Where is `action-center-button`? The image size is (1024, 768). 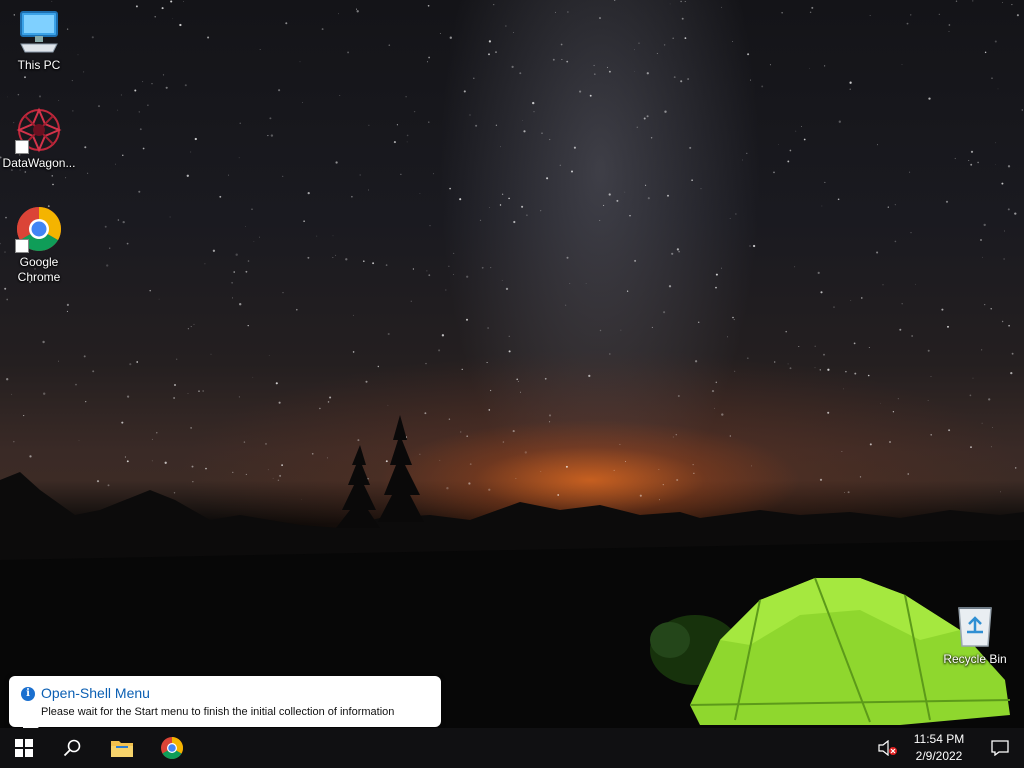
action-center-button is located at coordinates (1000, 748).